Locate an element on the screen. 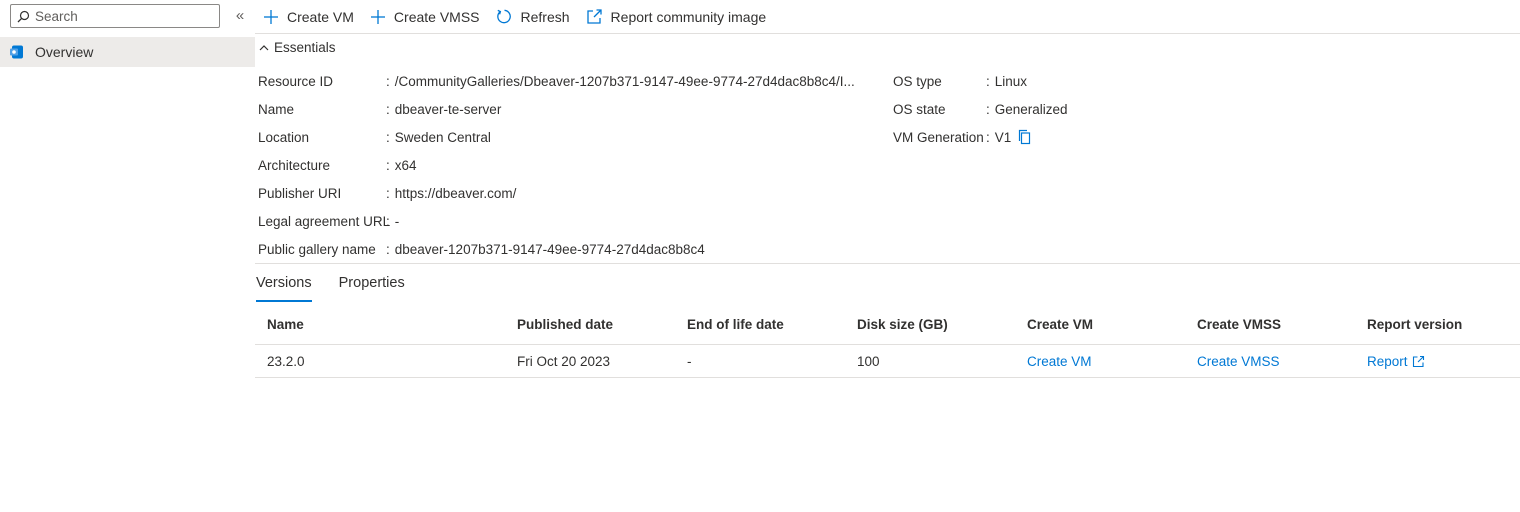  property-key: Publisher URI is located at coordinates (300, 193).